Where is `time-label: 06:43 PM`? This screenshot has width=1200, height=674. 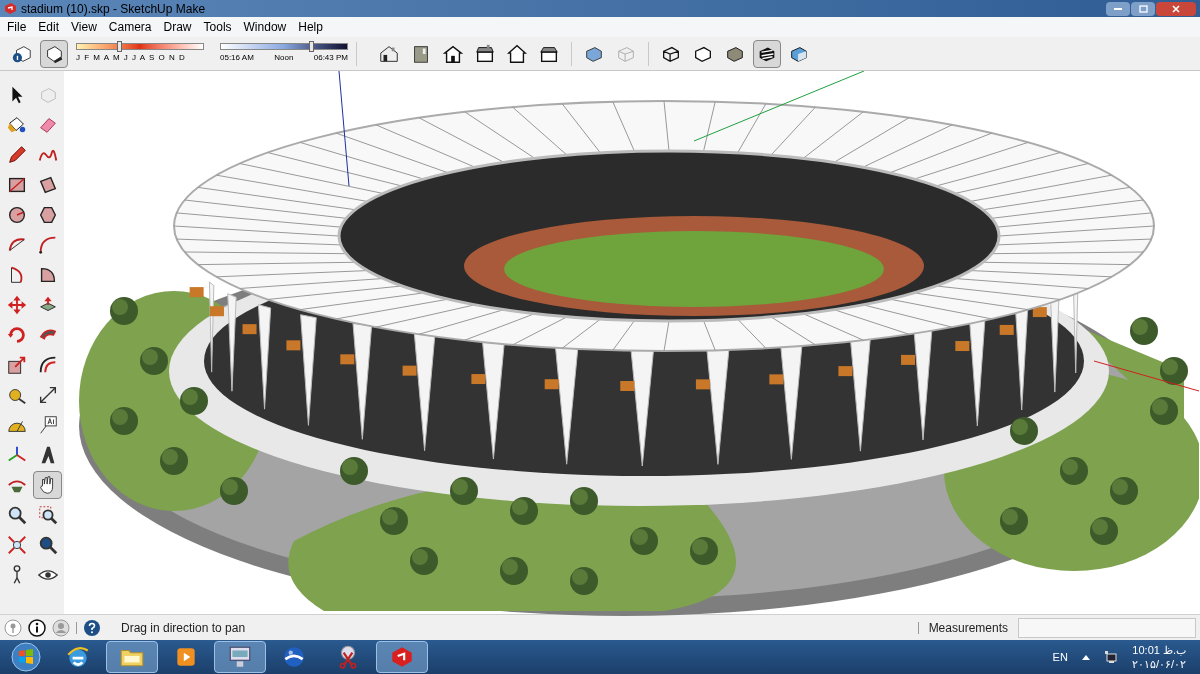
time-label: 06:43 PM is located at coordinates (330, 58).